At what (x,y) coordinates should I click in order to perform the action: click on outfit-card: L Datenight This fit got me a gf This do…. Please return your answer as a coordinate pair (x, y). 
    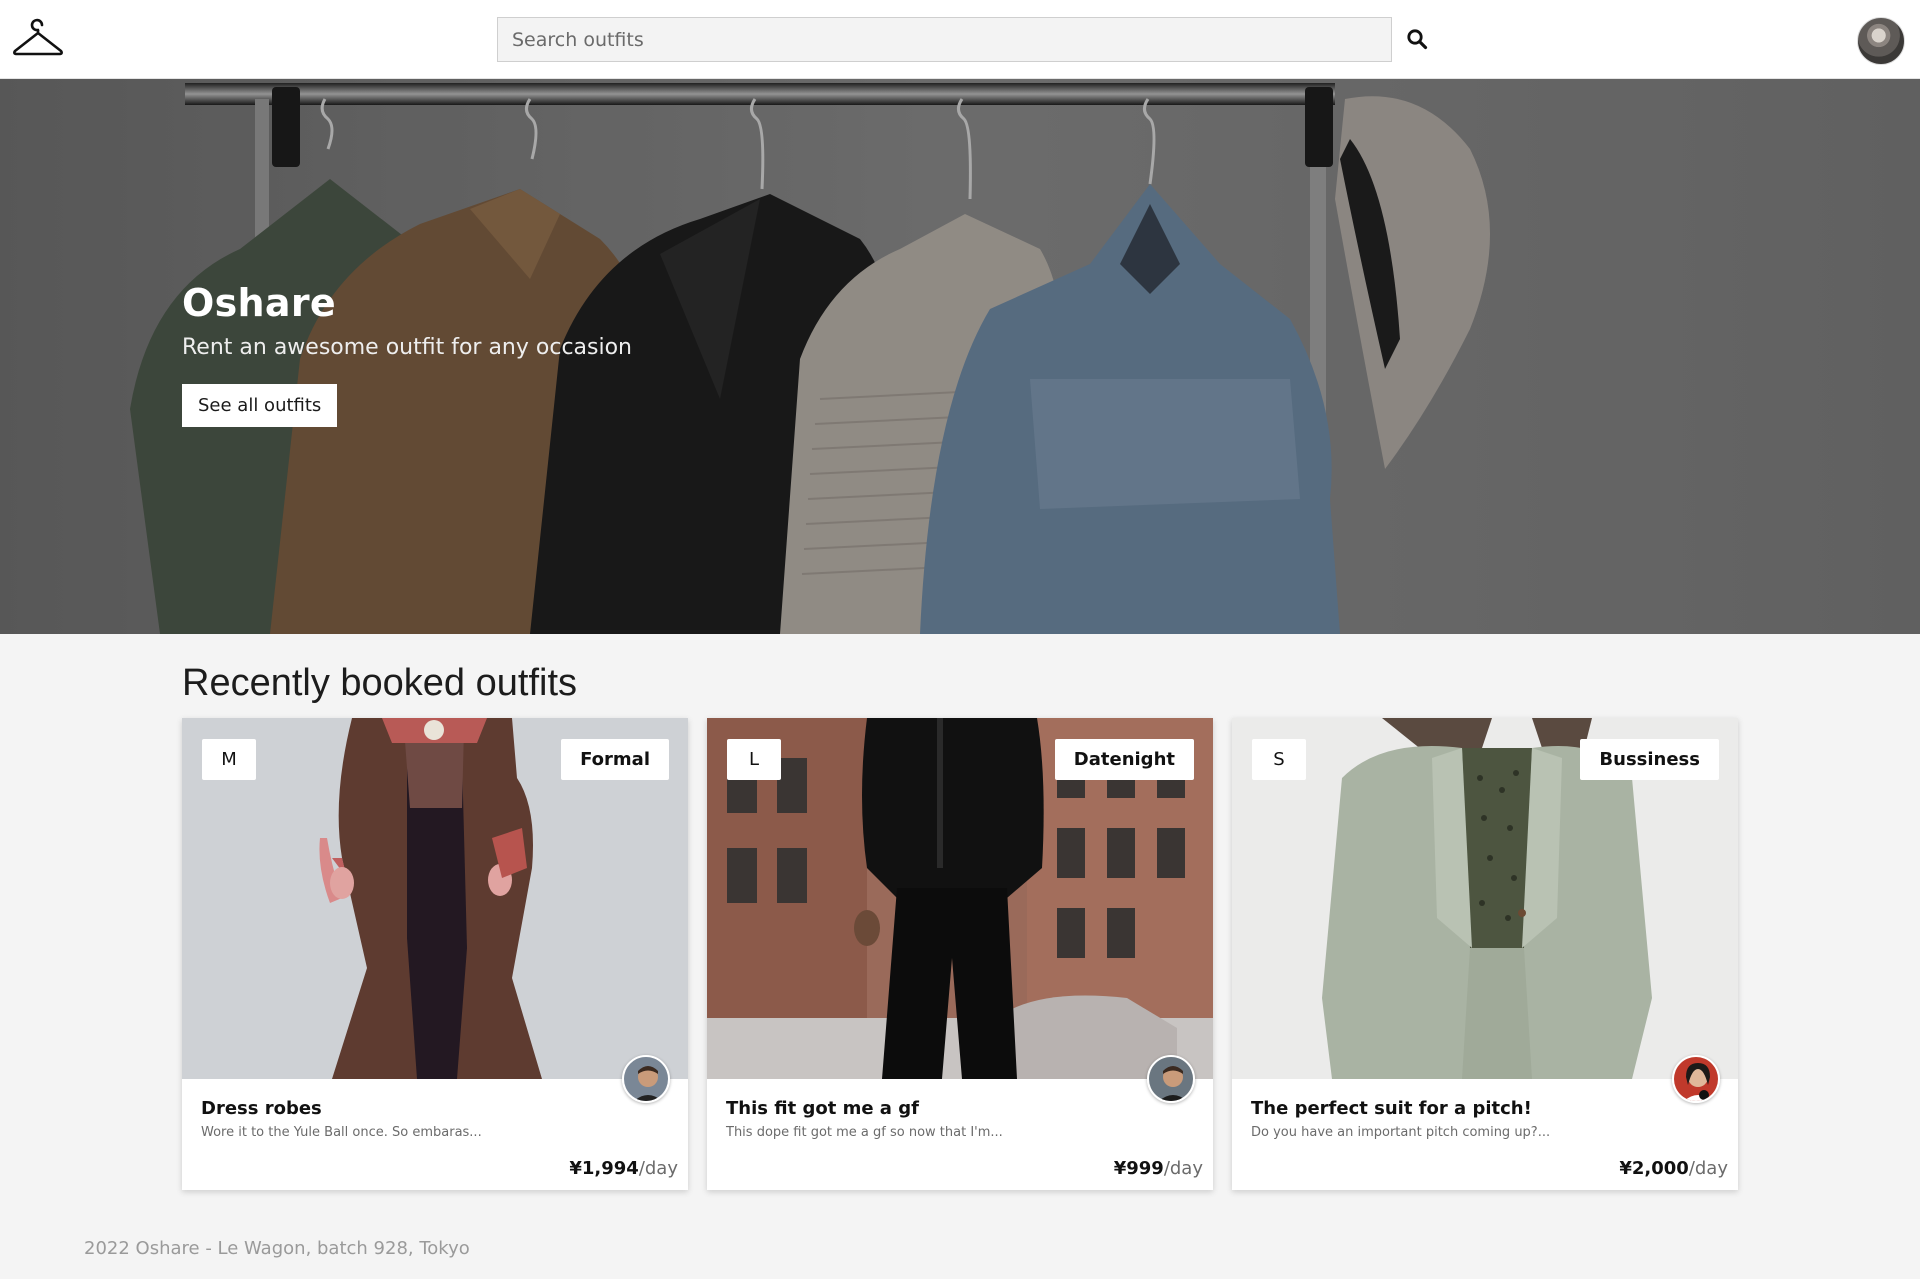
    Looking at the image, I should click on (960, 954).